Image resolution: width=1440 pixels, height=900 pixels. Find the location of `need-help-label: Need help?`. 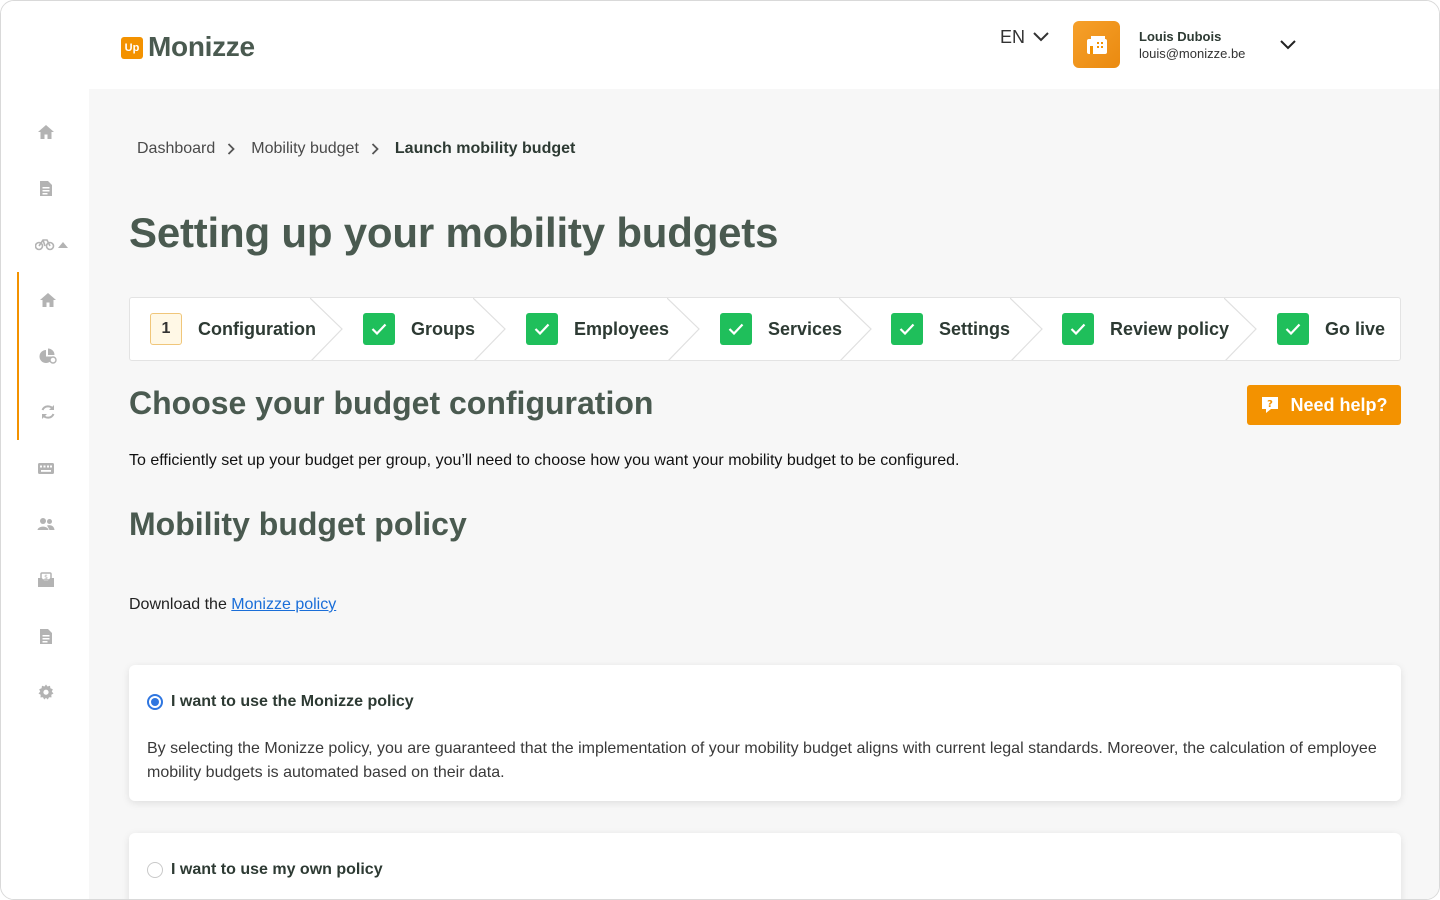

need-help-label: Need help? is located at coordinates (1339, 404).